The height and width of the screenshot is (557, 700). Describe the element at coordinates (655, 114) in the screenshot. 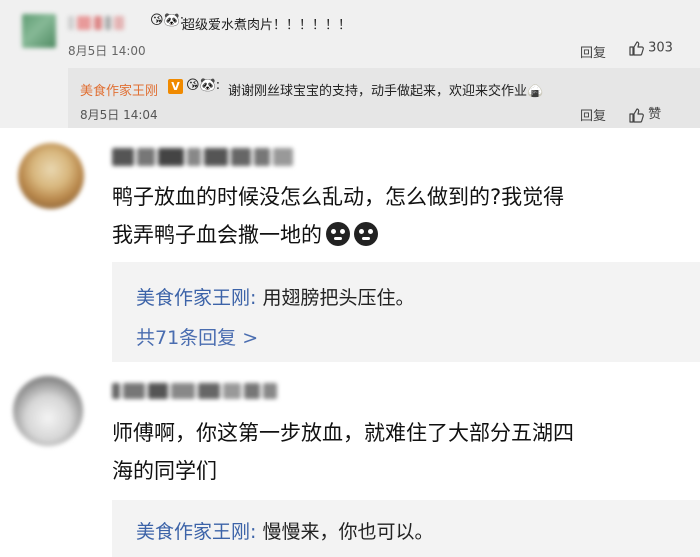

I see `like-label: 赞` at that location.